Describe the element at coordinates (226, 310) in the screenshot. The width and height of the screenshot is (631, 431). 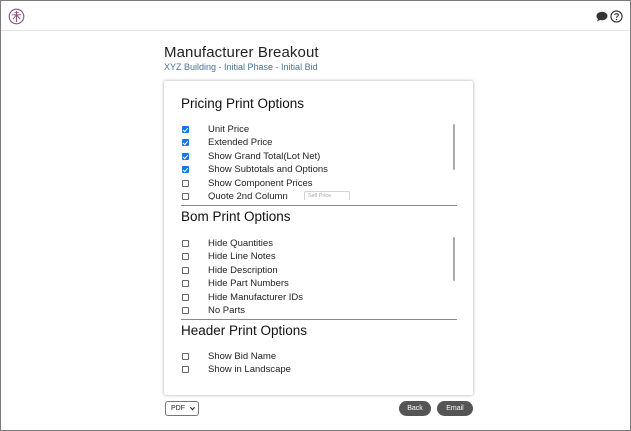
I see `option-label: No Parts` at that location.